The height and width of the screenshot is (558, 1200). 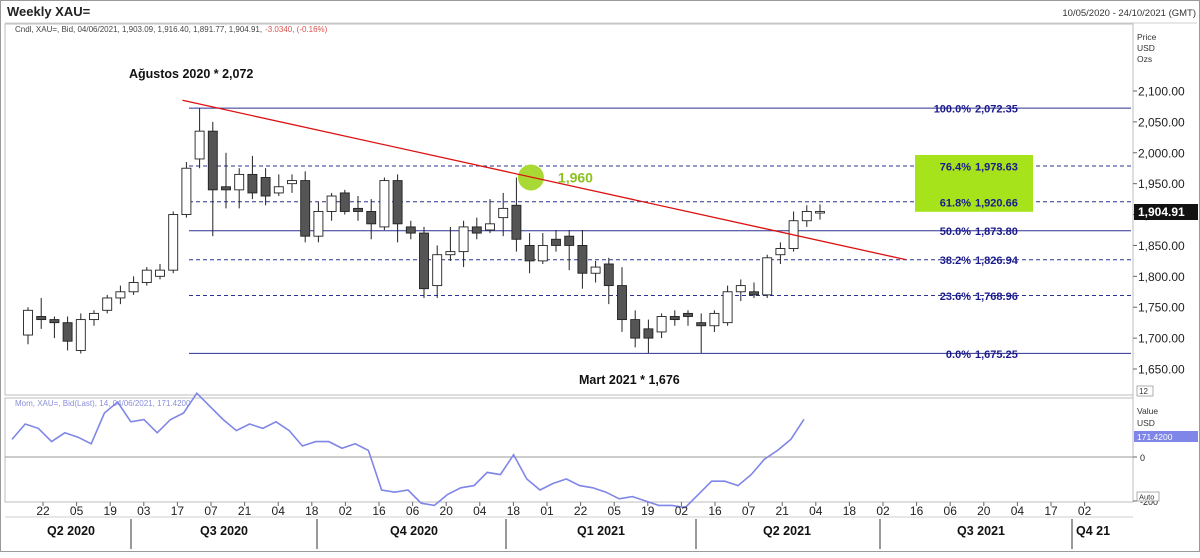 I want to click on week-tick-label: 03, so click(x=144, y=511).